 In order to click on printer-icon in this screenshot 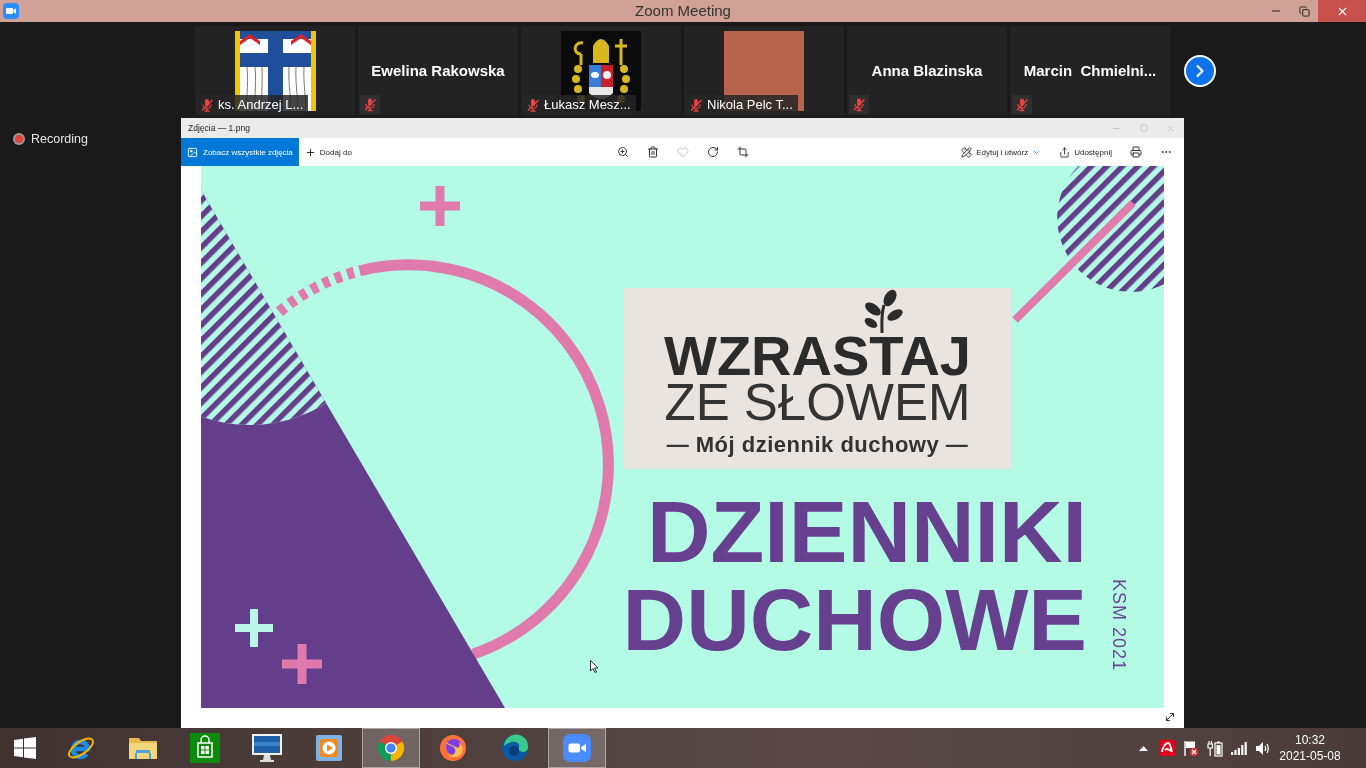, I will do `click(1136, 152)`.